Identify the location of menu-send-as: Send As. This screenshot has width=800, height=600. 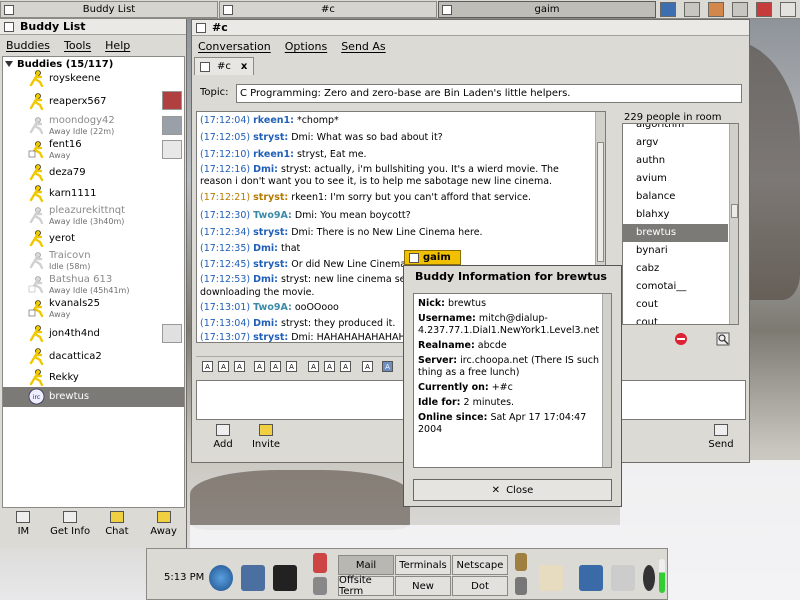
(363, 46).